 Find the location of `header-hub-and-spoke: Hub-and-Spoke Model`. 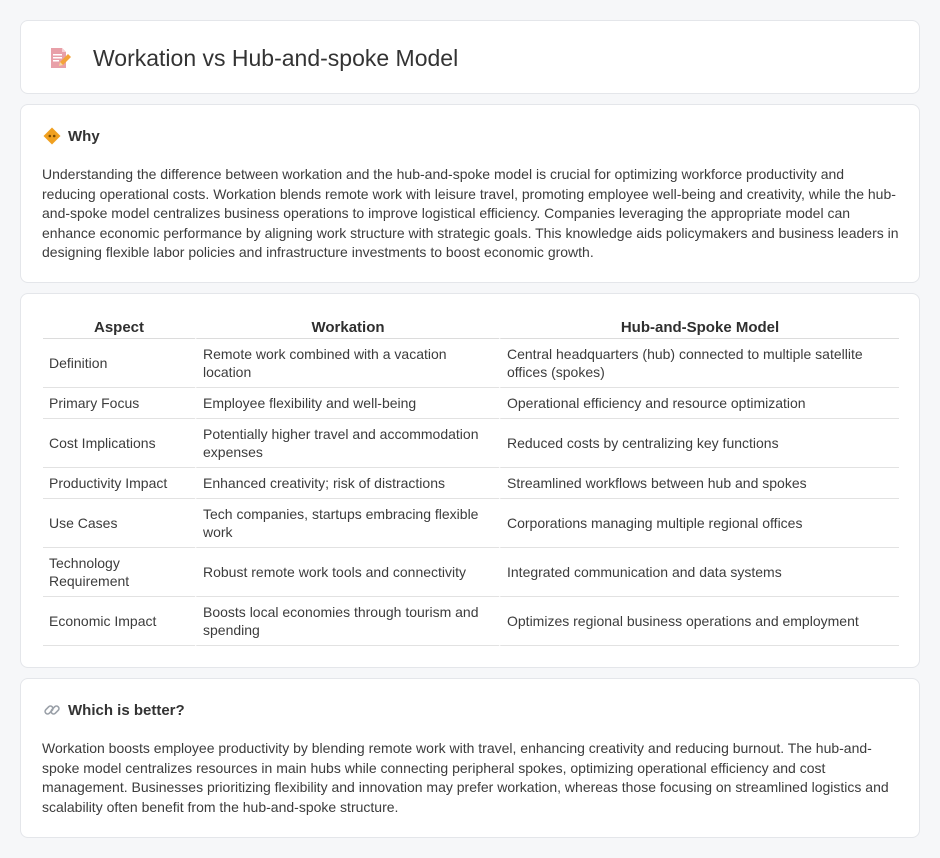

header-hub-and-spoke: Hub-and-Spoke Model is located at coordinates (699, 327).